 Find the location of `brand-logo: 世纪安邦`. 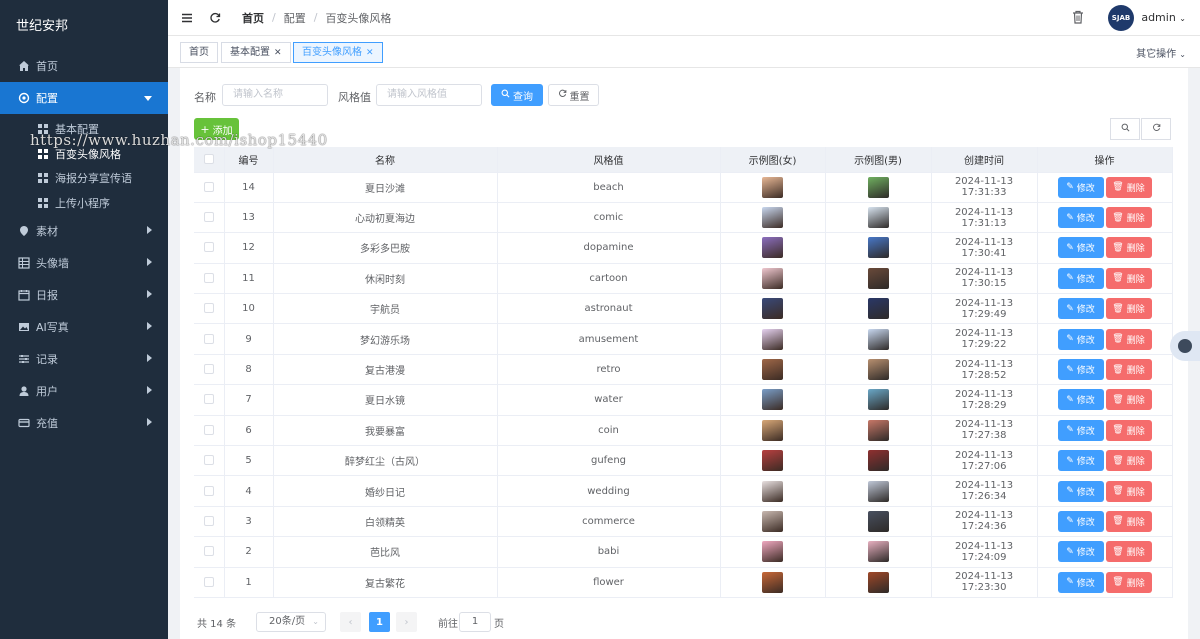

brand-logo: 世纪安邦 is located at coordinates (84, 25).